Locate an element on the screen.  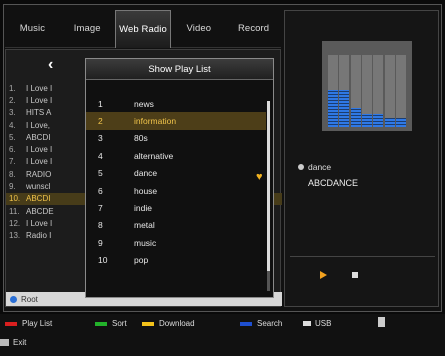
item-title: indie is located at coordinates (143, 208).